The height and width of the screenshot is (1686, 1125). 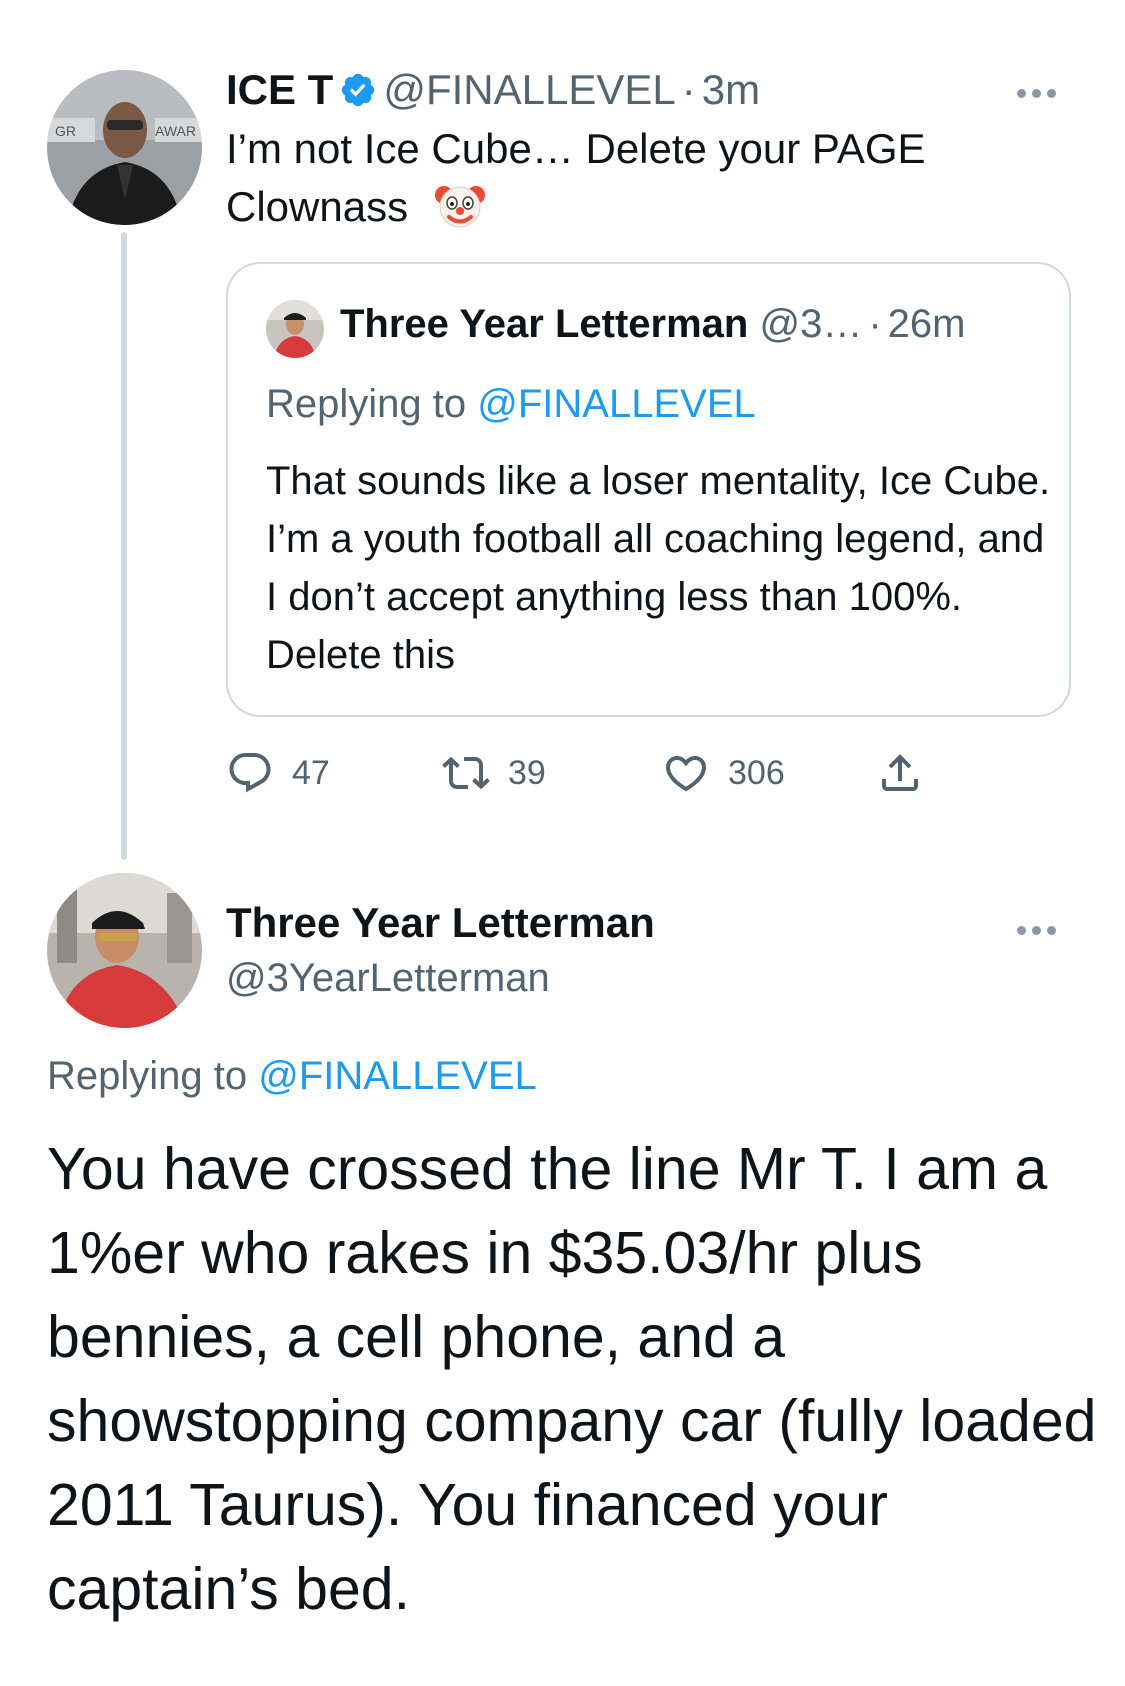 What do you see at coordinates (460, 212) in the screenshot?
I see `clown-emoji-icon` at bounding box center [460, 212].